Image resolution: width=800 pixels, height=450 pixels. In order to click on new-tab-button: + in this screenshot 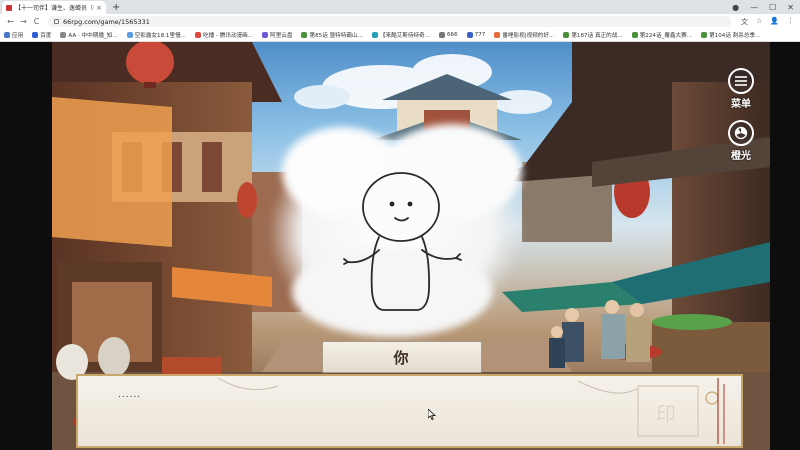, I will do `click(116, 7)`.